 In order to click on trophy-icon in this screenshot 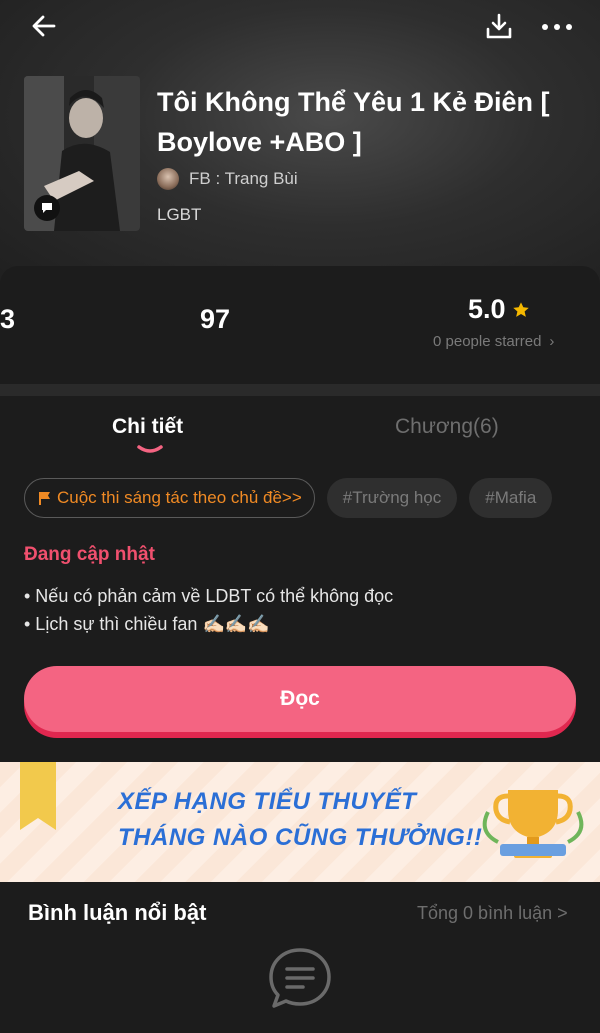, I will do `click(533, 824)`.